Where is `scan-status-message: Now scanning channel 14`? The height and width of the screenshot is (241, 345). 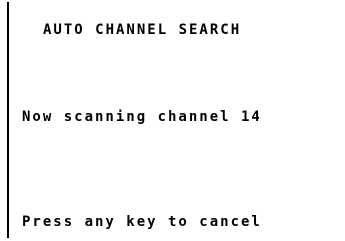
scan-status-message: Now scanning channel 14 is located at coordinates (142, 117).